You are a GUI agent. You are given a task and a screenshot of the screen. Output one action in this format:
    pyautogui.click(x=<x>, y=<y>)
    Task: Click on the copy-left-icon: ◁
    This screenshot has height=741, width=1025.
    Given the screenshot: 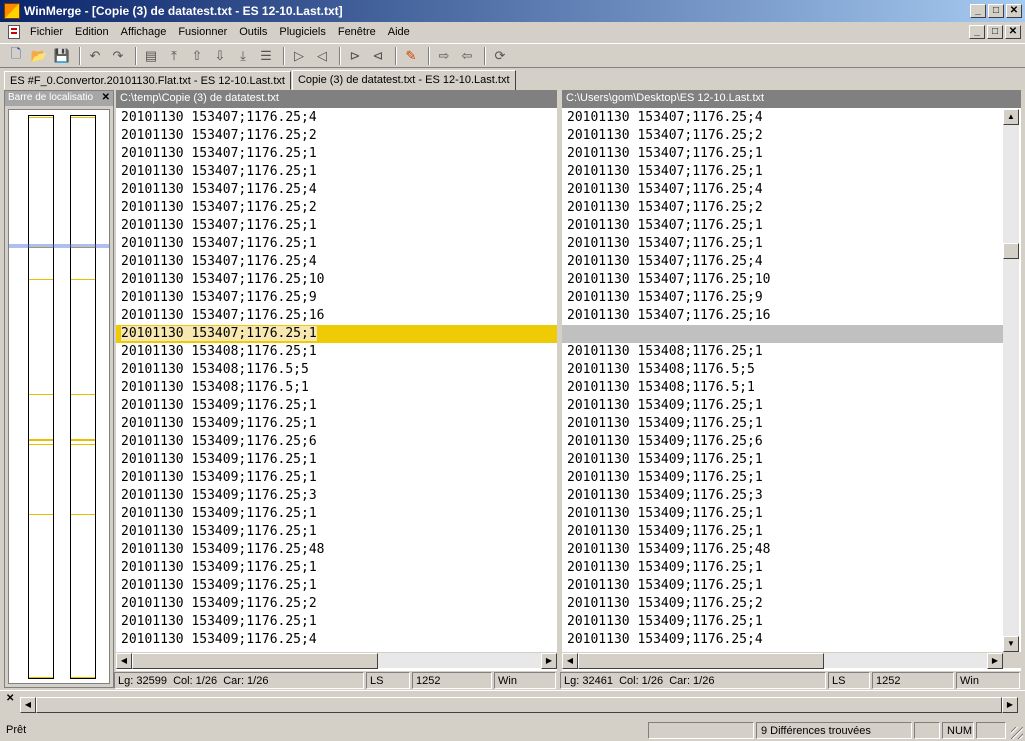 What is the action you would take?
    pyautogui.click(x=322, y=56)
    